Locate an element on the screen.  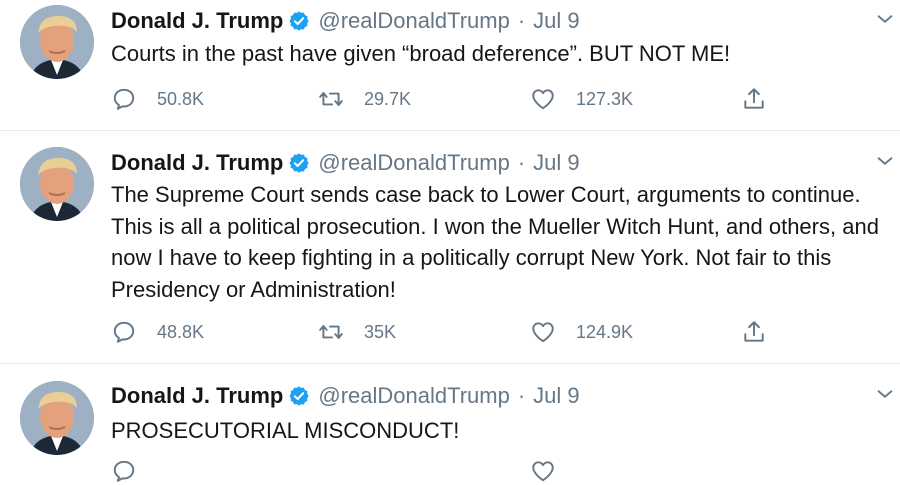
reply-count: 48.8K is located at coordinates (181, 331).